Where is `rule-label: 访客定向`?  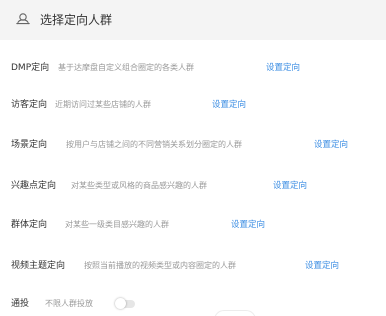 rule-label: 访客定向 is located at coordinates (29, 105).